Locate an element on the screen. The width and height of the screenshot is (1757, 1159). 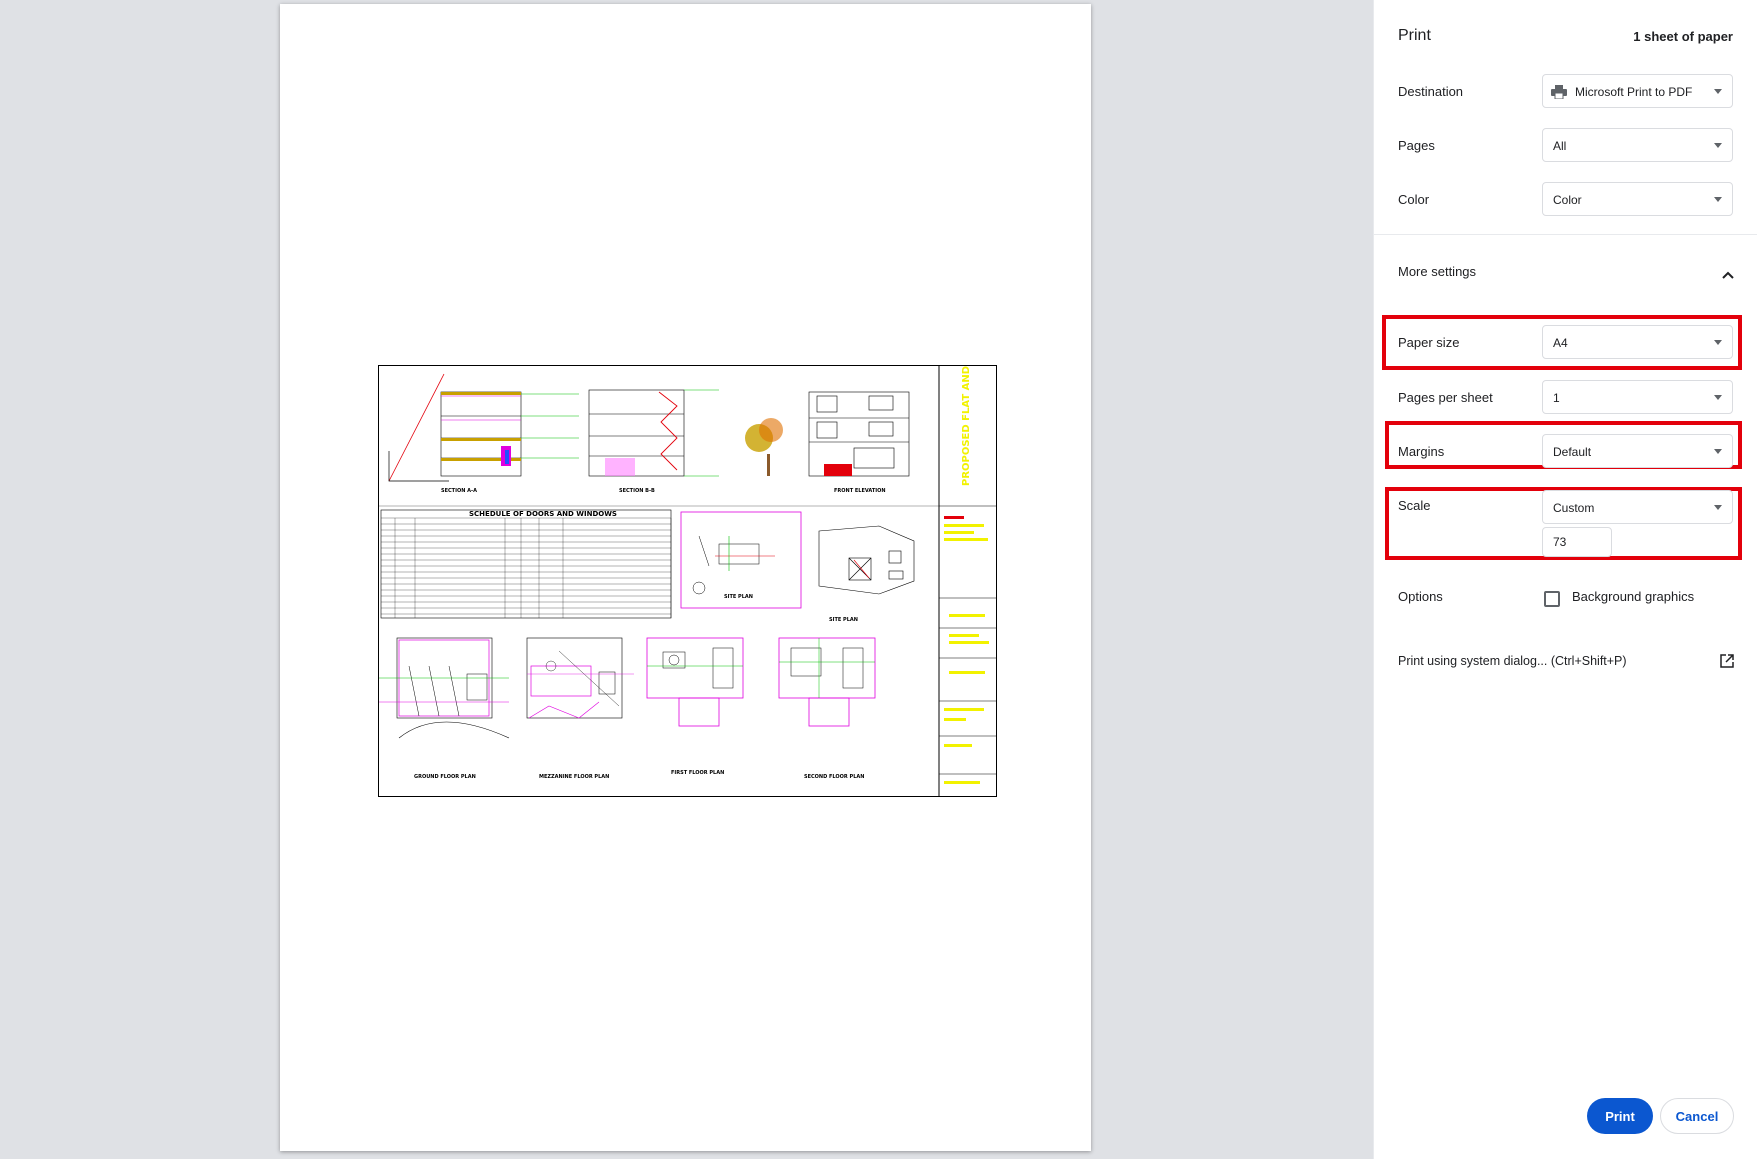
section-aa-label: SECTION A-A is located at coordinates (459, 491).